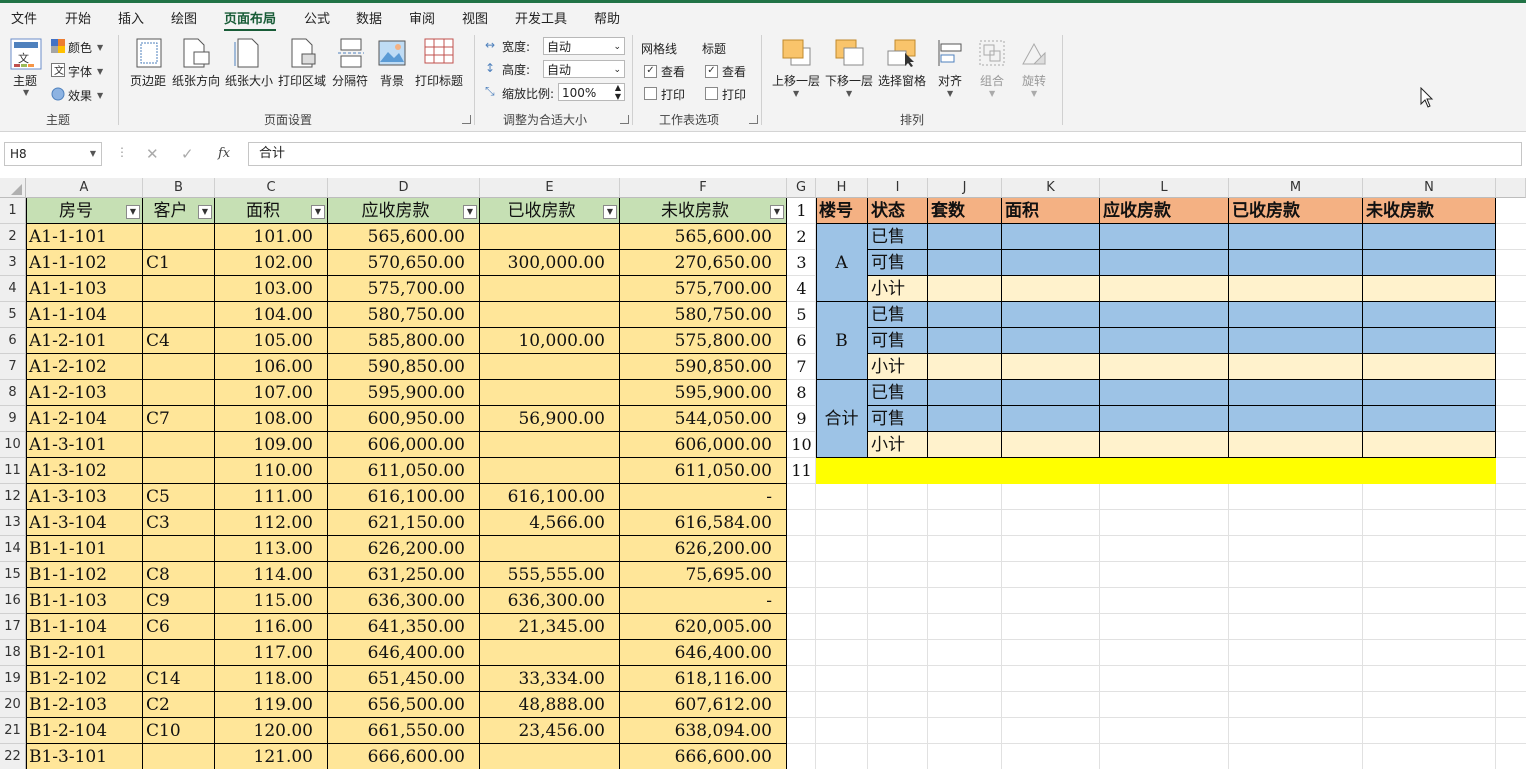  What do you see at coordinates (271, 188) in the screenshot?
I see `column-header-c: C` at bounding box center [271, 188].